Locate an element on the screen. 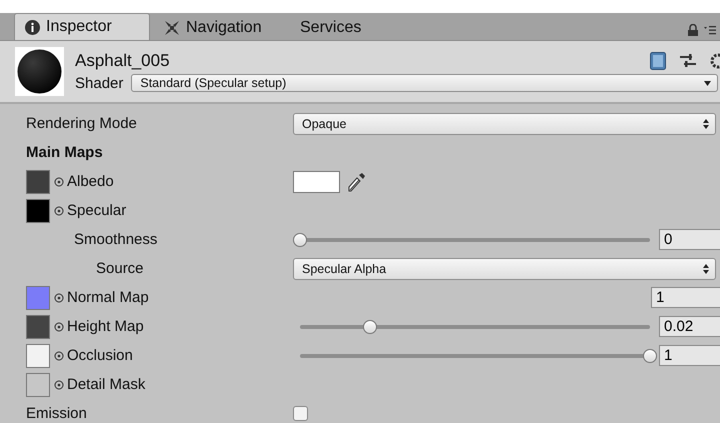 This screenshot has width=720, height=423. material-name: Asphalt_005 is located at coordinates (123, 61).